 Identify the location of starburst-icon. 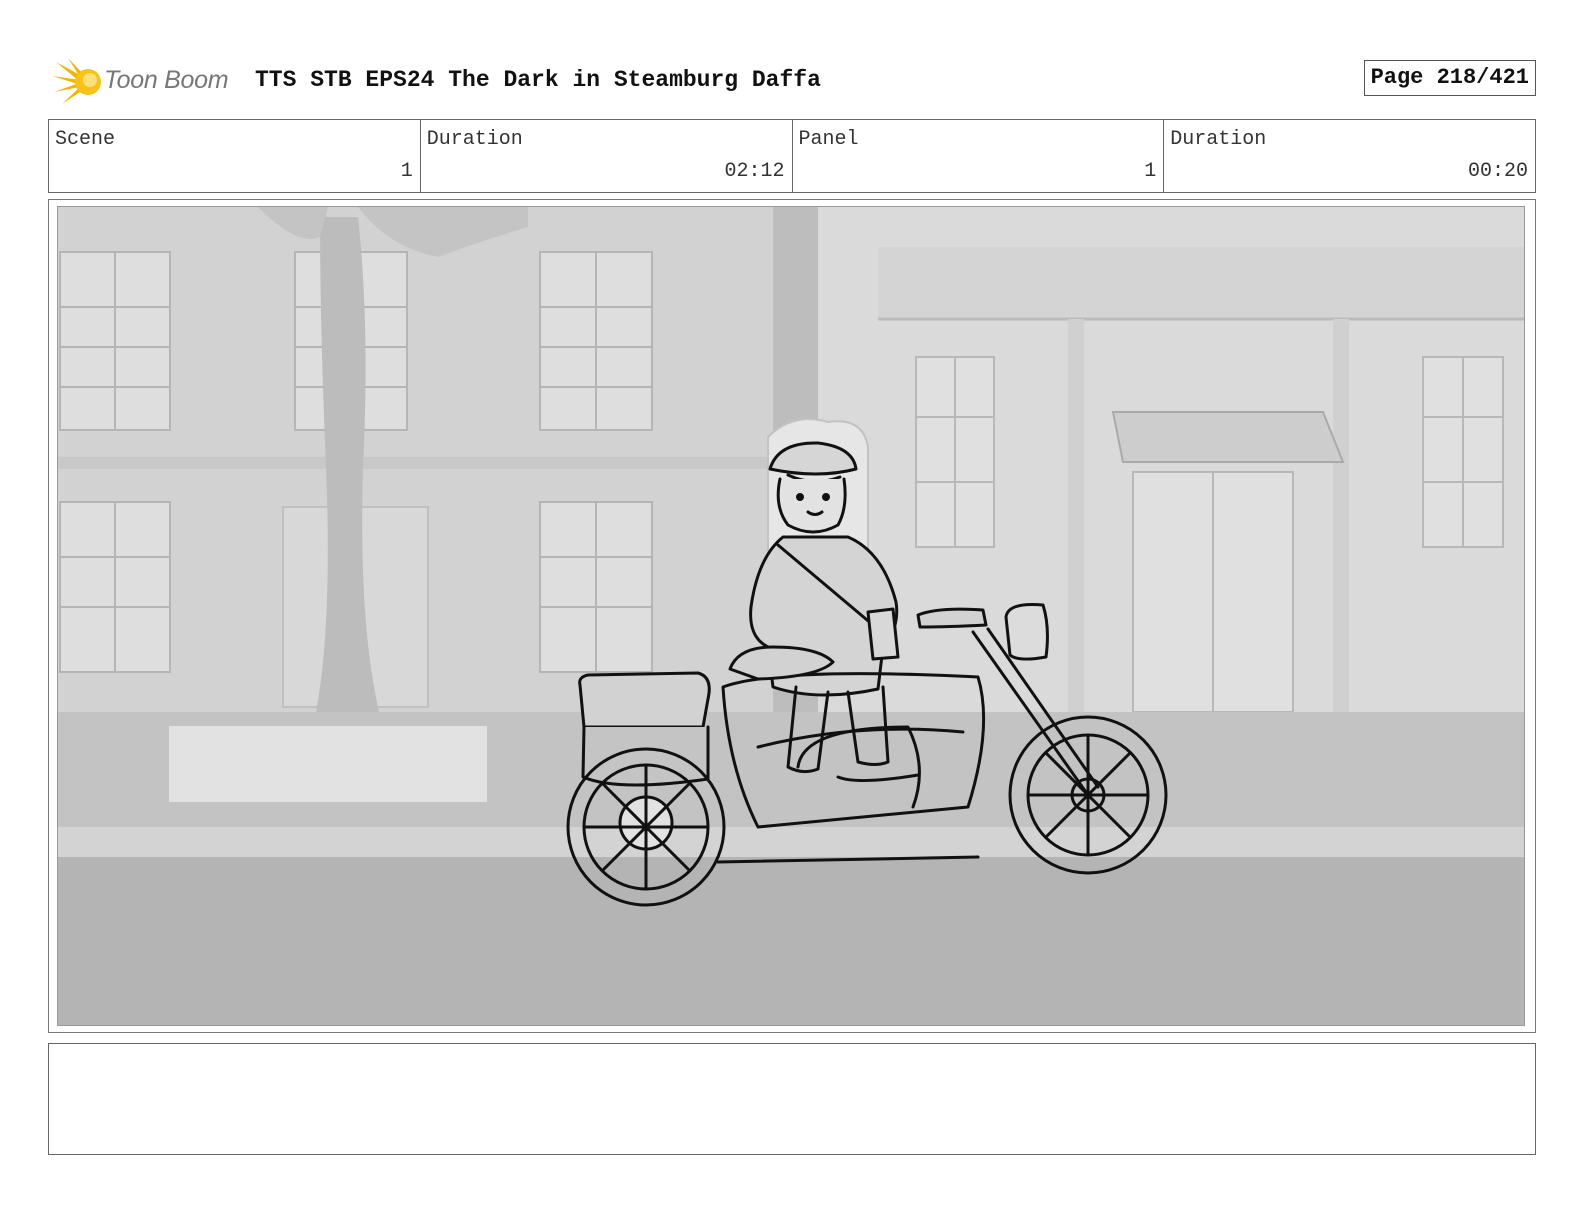
(76, 81).